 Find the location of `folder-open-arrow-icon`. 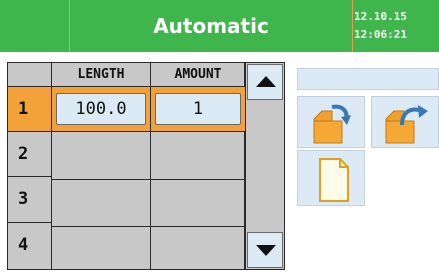

folder-open-arrow-icon is located at coordinates (332, 124).